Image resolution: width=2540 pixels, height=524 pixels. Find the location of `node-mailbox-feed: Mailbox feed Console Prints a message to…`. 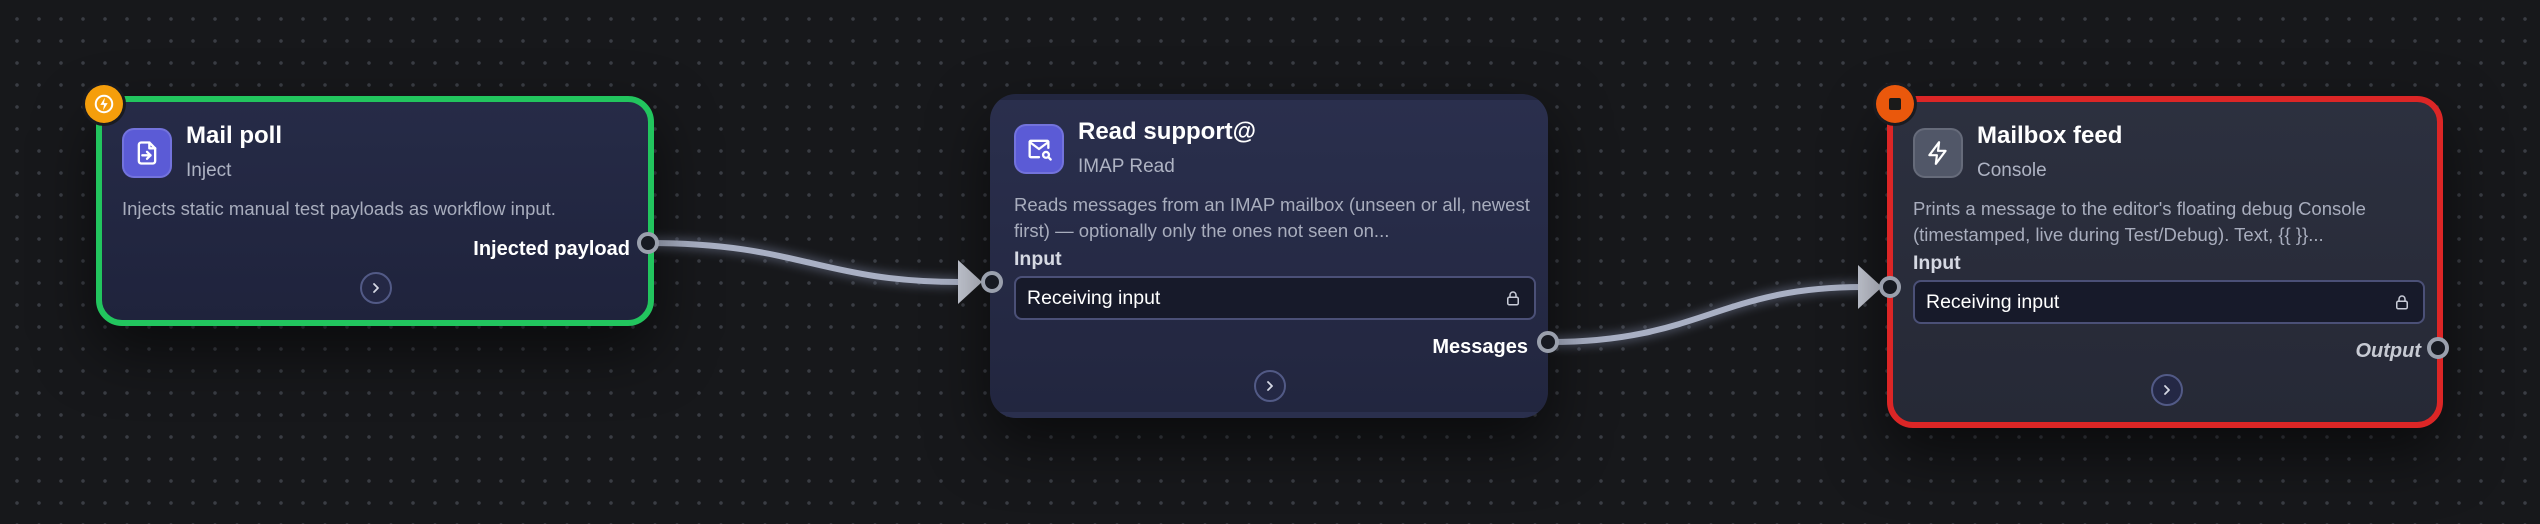

node-mailbox-feed: Mailbox feed Console Prints a message to… is located at coordinates (2165, 262).